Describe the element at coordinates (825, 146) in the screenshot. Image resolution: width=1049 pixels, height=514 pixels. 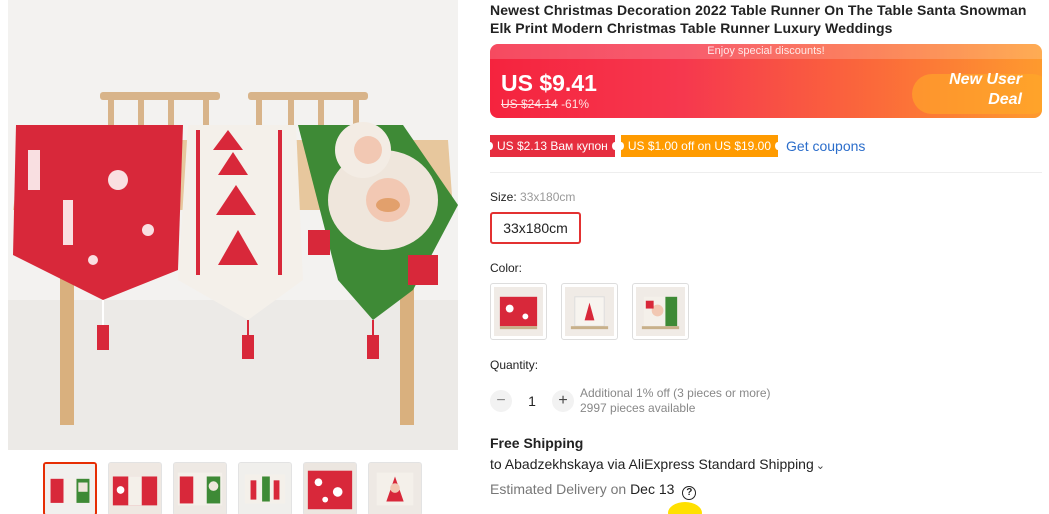
I see `get-coupons-link: Get coupons` at that location.